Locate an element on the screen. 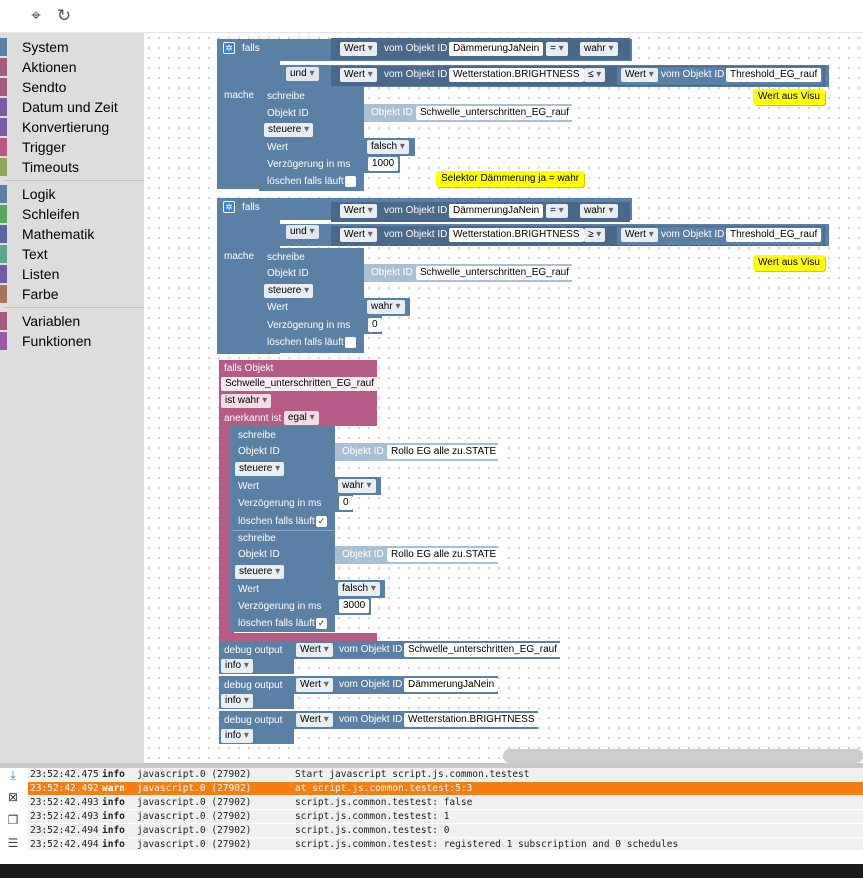  category-farbe: Farbe is located at coordinates (72, 294).